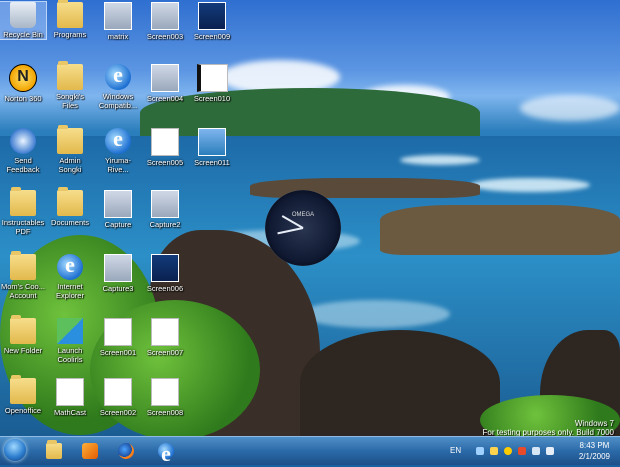 The height and width of the screenshot is (467, 620). What do you see at coordinates (118, 16) in the screenshot?
I see `matrix-icon` at bounding box center [118, 16].